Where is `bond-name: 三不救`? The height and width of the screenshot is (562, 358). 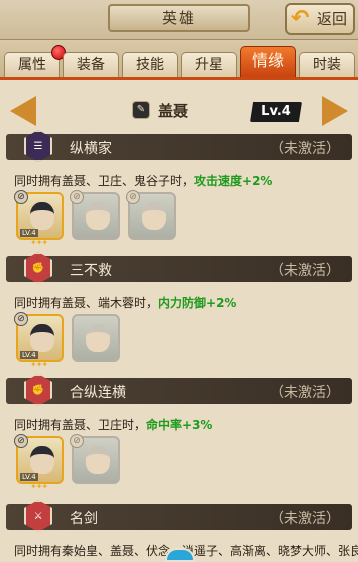
bond-name: 三不救 is located at coordinates (91, 271).